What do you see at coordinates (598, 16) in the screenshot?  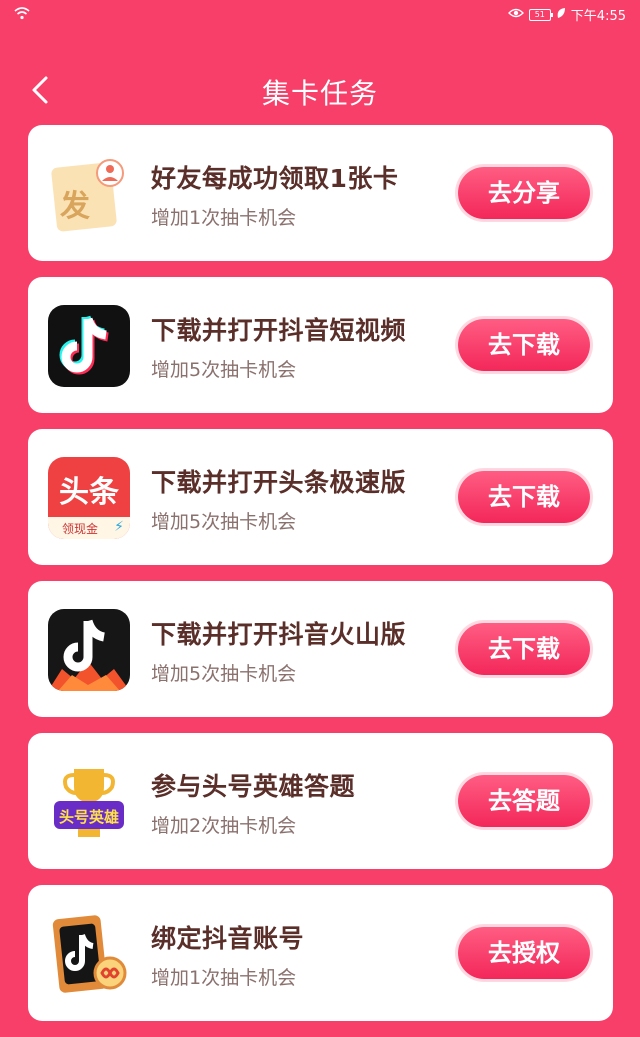 I see `clock-time: 下午4:55` at bounding box center [598, 16].